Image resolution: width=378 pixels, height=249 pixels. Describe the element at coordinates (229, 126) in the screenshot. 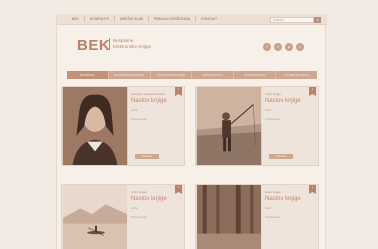

I see `book-cover-fisherman` at that location.